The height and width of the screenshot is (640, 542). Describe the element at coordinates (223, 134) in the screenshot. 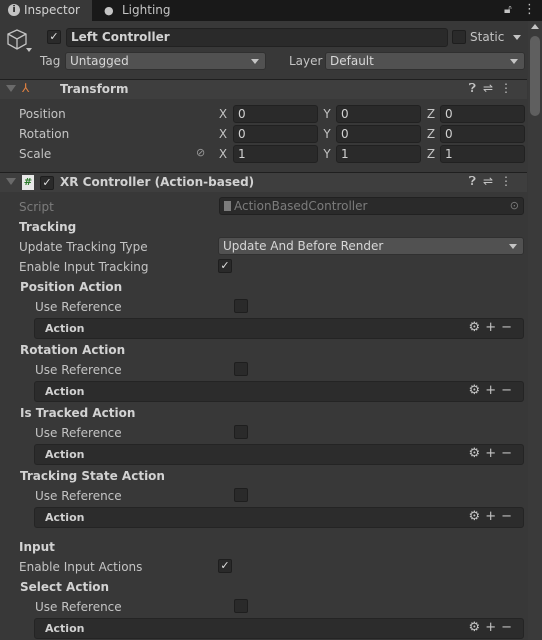

I see `axis-x-label: X` at that location.